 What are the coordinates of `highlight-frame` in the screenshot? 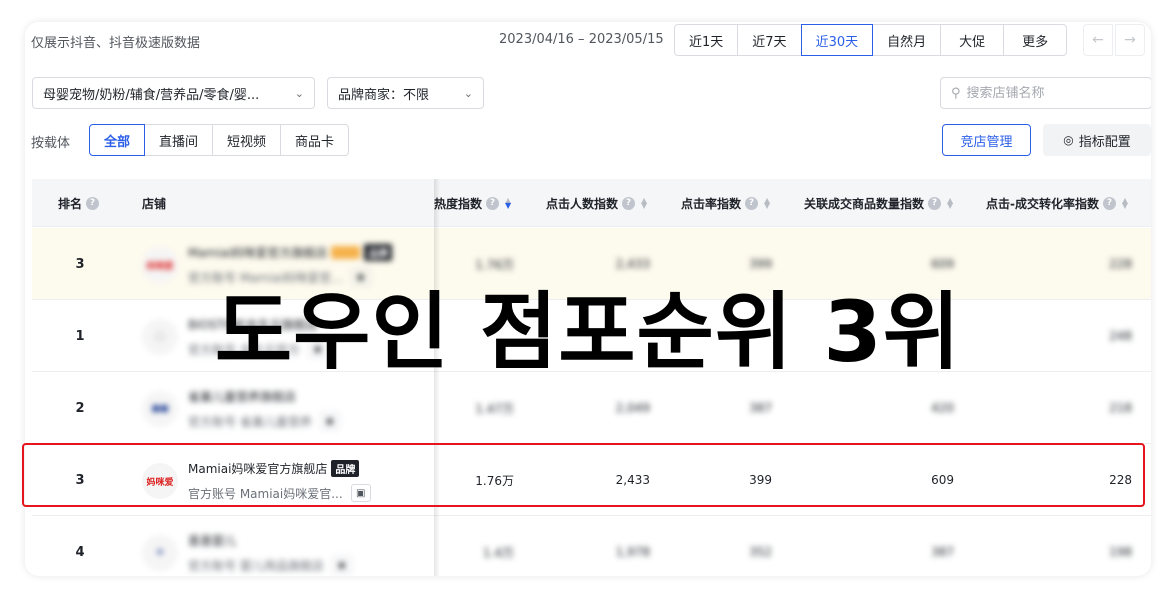 It's located at (583, 475).